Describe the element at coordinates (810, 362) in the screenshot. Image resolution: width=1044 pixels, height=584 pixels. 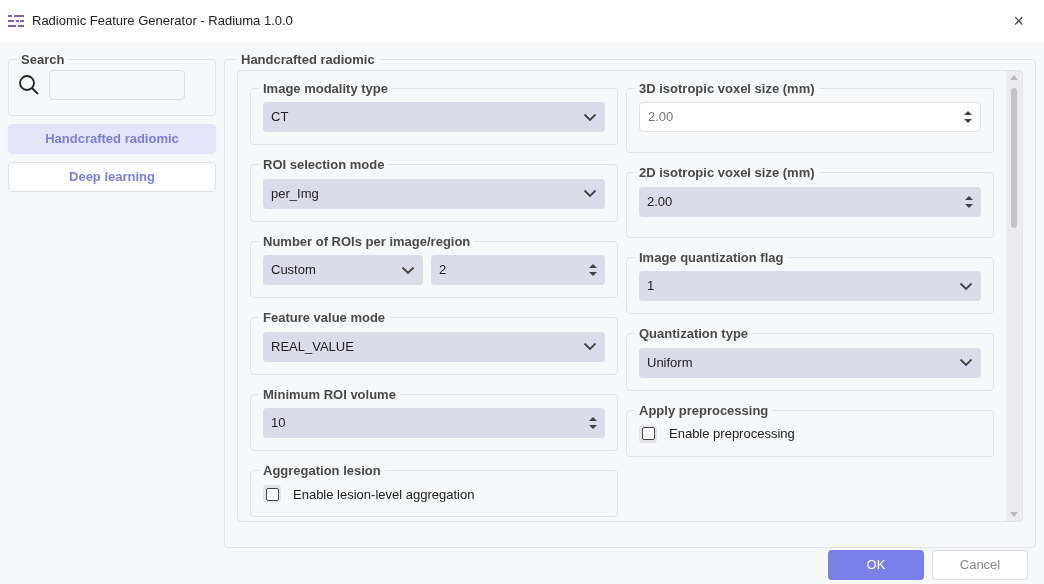
I see `dropdown: Uniform` at that location.